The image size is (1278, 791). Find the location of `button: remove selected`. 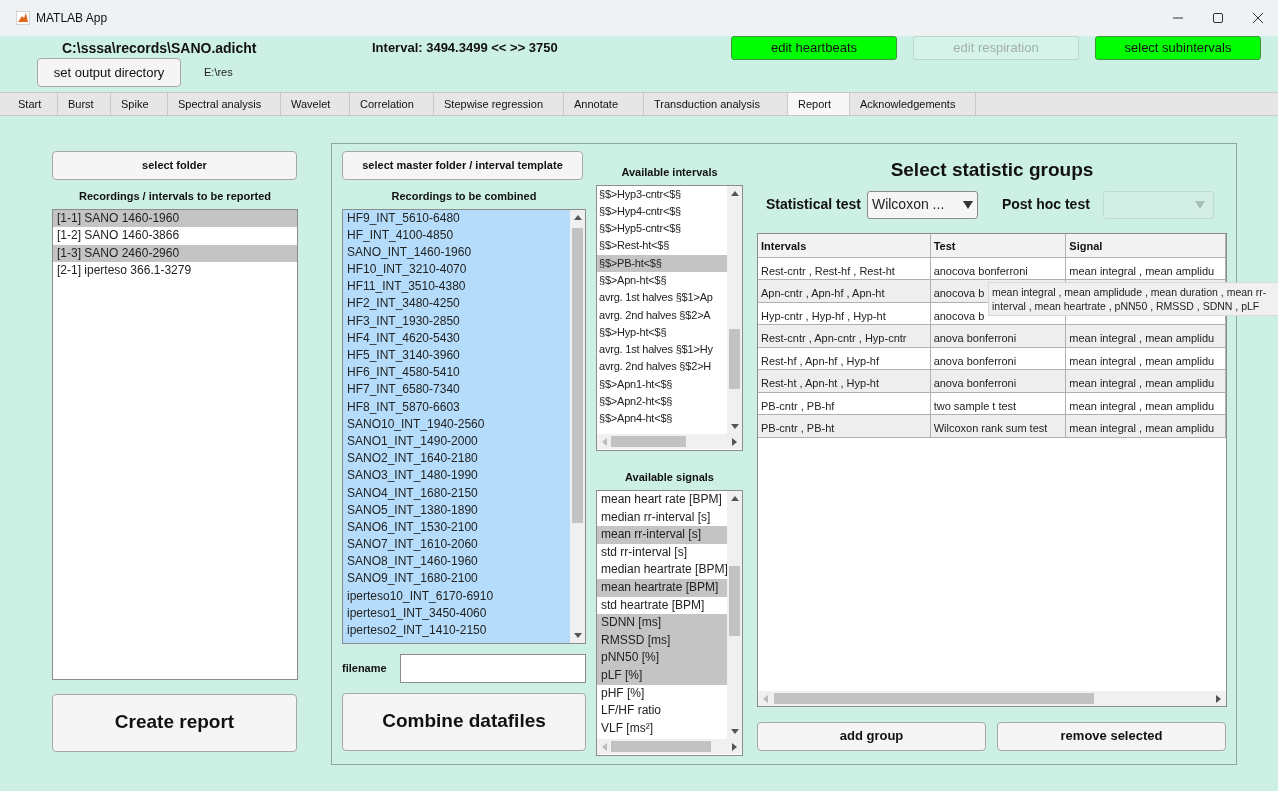

button: remove selected is located at coordinates (1111, 736).